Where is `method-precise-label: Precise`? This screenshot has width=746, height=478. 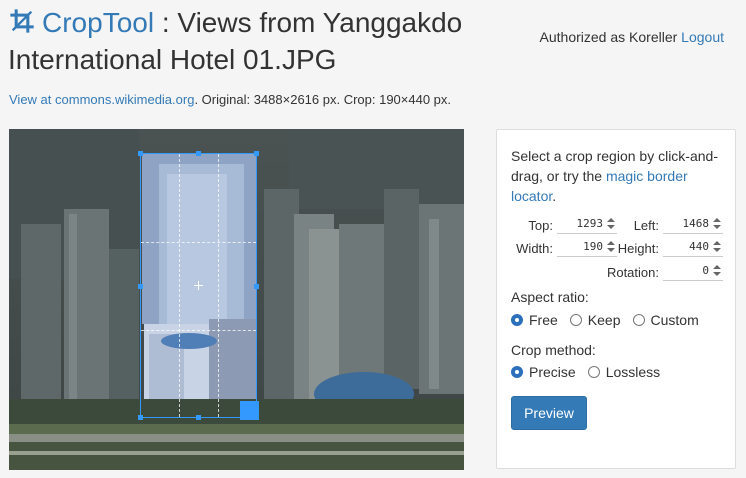 method-precise-label: Precise is located at coordinates (552, 372).